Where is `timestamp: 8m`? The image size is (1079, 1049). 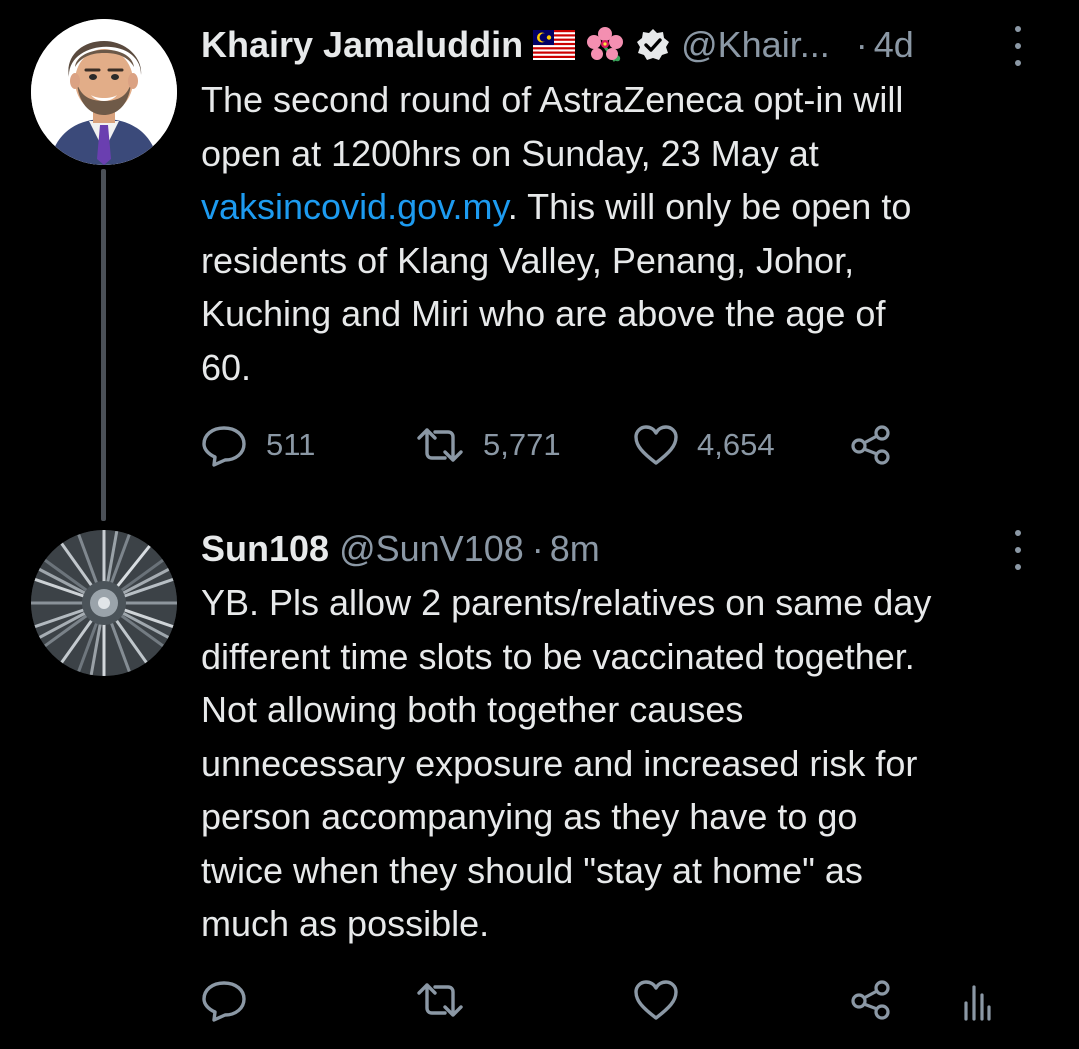 timestamp: 8m is located at coordinates (575, 549).